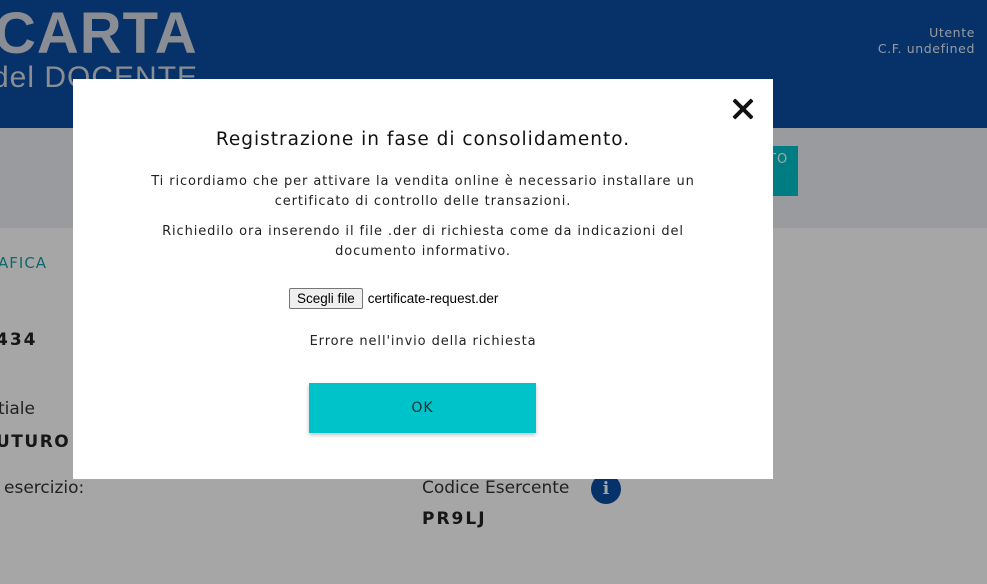 The width and height of the screenshot is (987, 584). Describe the element at coordinates (326, 298) in the screenshot. I see `choose-file-button: Scegli file` at that location.